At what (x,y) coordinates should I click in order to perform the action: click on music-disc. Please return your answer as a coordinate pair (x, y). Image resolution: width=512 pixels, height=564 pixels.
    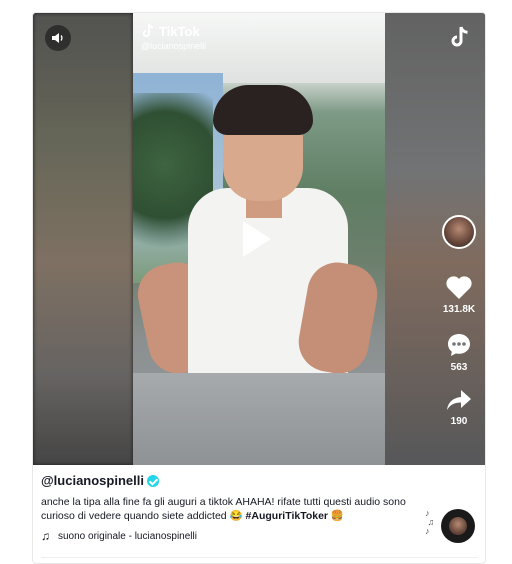
    Looking at the image, I should click on (458, 526).